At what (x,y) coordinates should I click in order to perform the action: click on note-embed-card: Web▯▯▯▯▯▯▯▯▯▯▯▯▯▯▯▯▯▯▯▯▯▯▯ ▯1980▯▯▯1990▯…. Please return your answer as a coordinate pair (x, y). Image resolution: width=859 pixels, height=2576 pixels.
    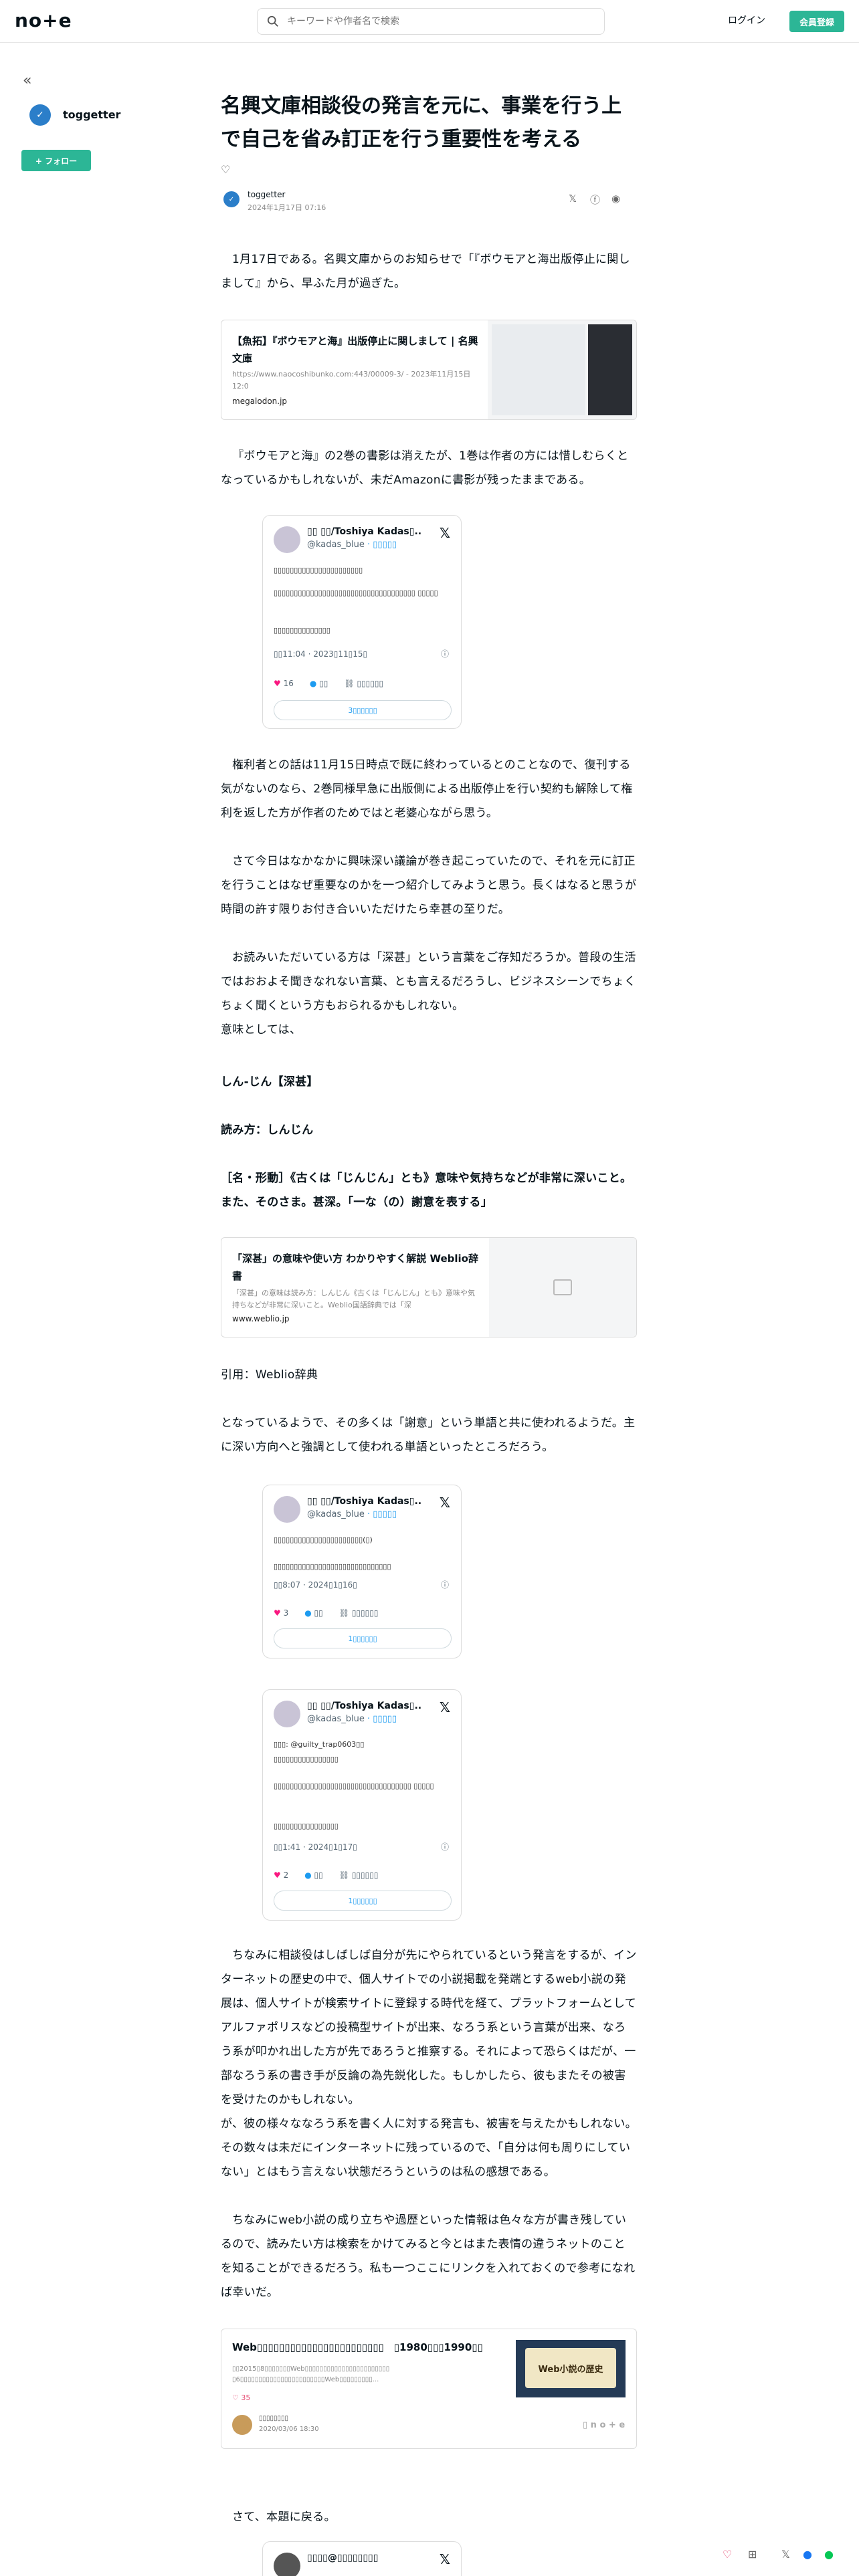
    Looking at the image, I should click on (429, 2389).